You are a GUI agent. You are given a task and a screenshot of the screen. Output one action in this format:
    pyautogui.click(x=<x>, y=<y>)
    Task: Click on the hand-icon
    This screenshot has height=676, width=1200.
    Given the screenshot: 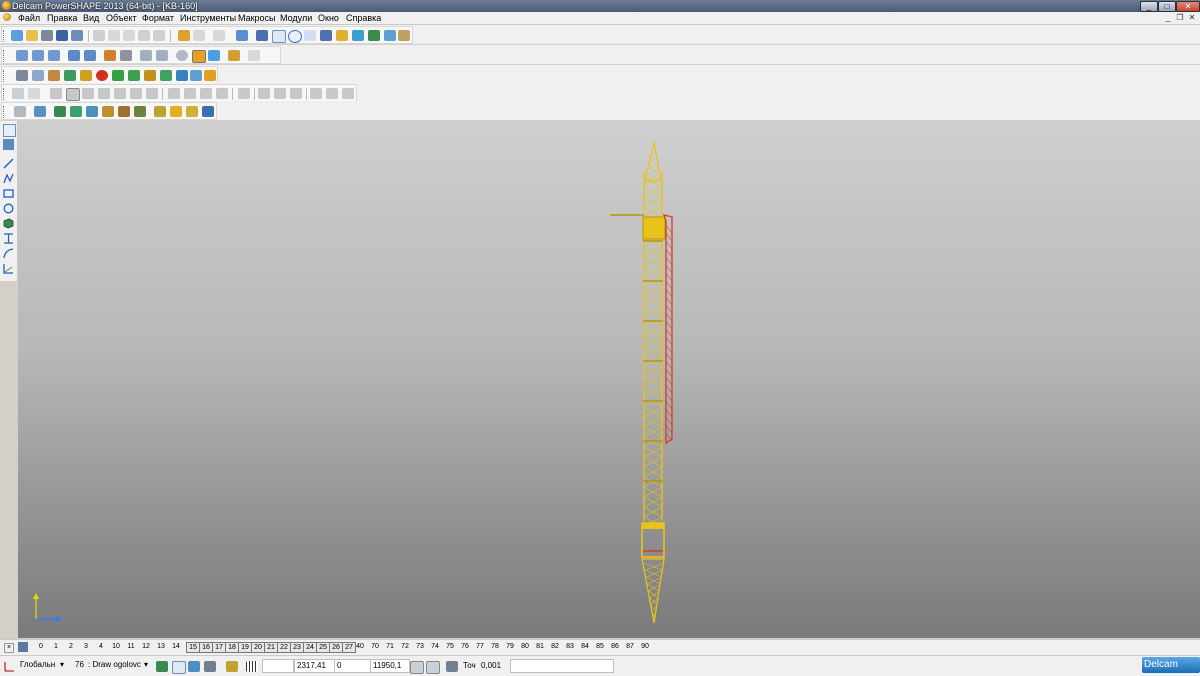 What is the action you would take?
    pyautogui.click(x=254, y=55)
    